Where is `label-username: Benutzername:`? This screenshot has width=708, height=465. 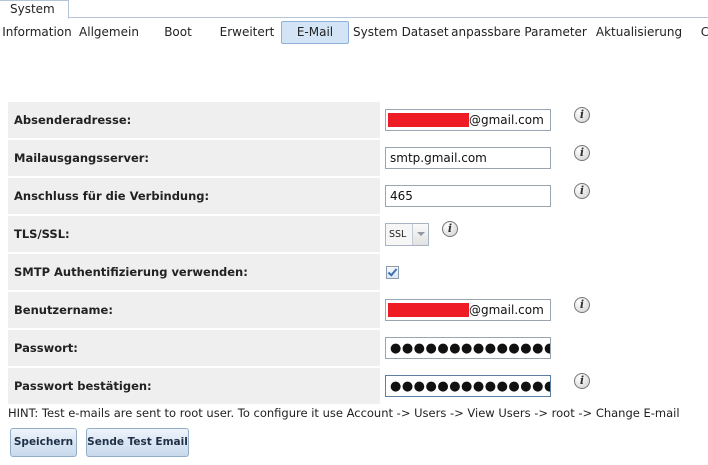 label-username: Benutzername: is located at coordinates (63, 310).